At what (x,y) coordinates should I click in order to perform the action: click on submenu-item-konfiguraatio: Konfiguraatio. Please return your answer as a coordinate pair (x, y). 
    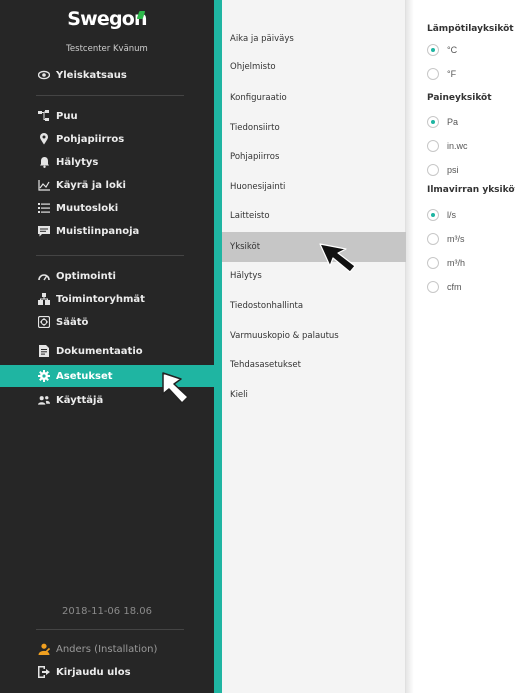
    Looking at the image, I should click on (314, 98).